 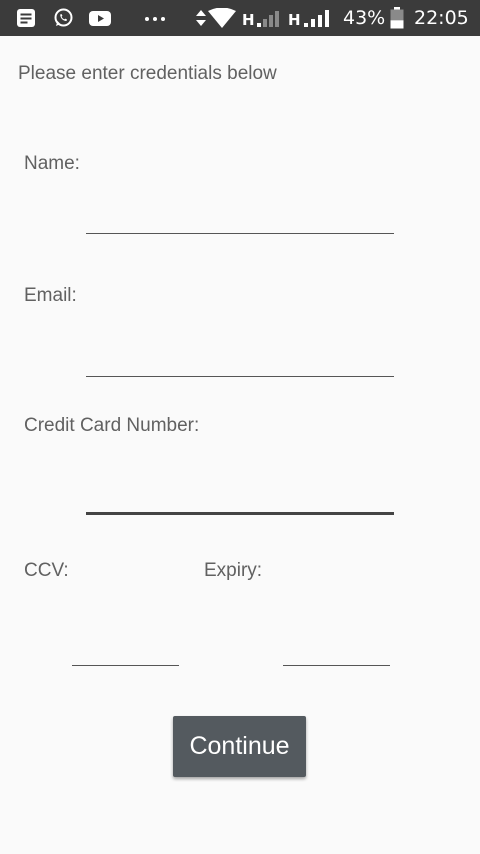 I want to click on signal-weak-icon, so click(x=268, y=19).